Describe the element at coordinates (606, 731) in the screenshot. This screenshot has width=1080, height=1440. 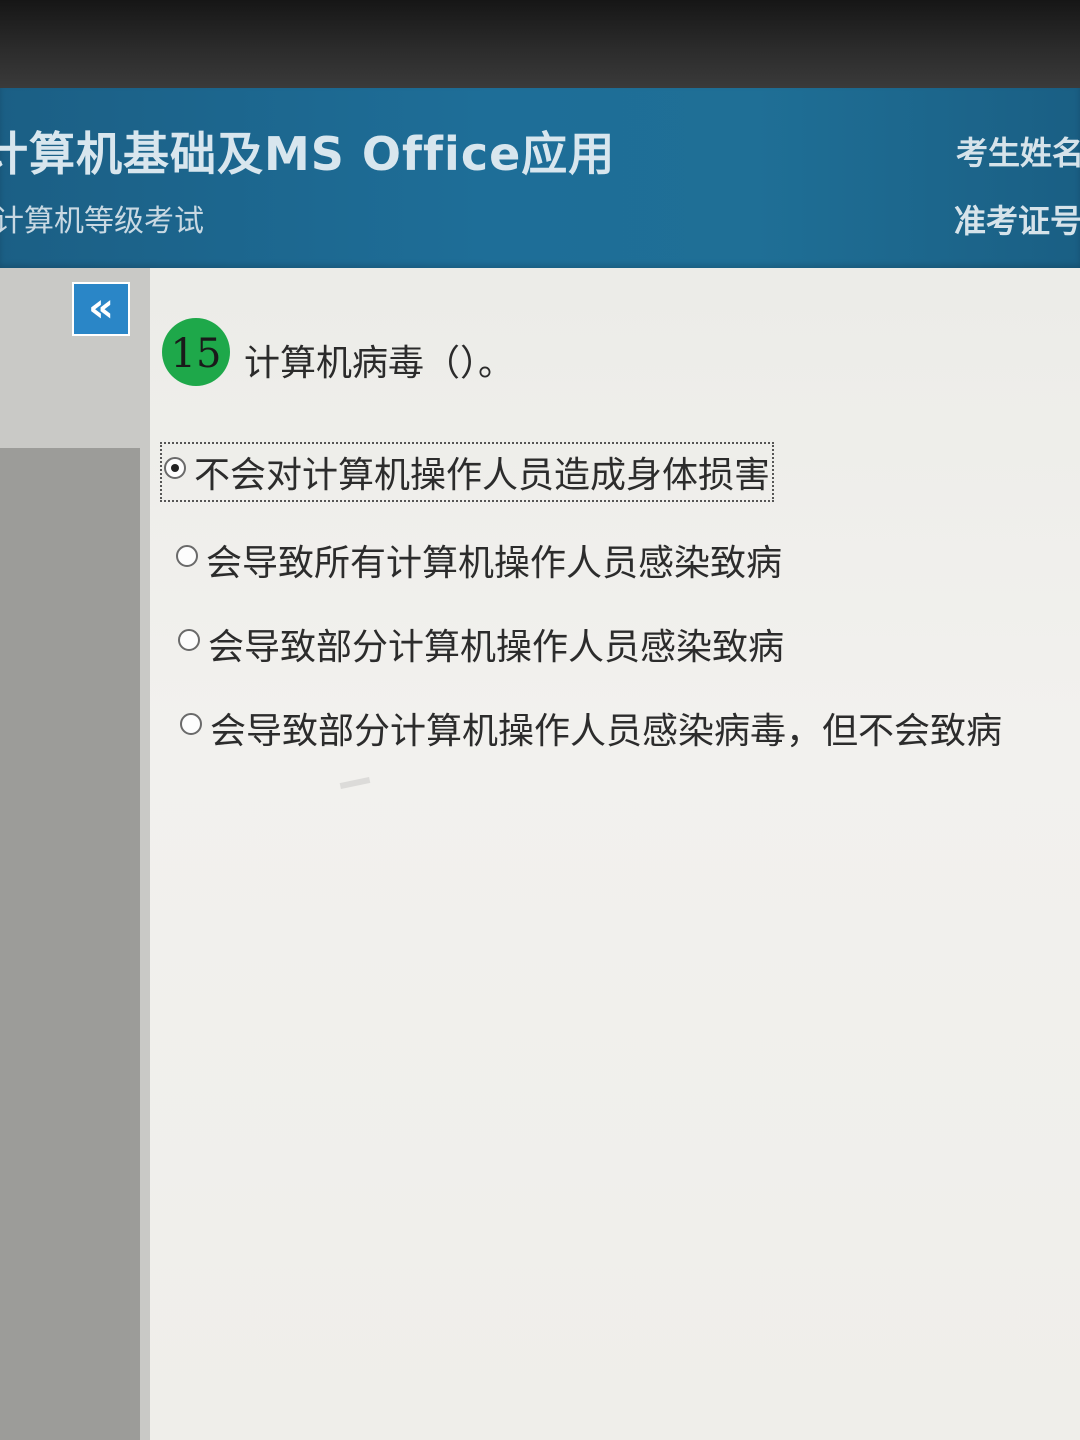
I see `option-d-label: 会导致部分计算机操作人员感染病毒，但不会致病` at that location.